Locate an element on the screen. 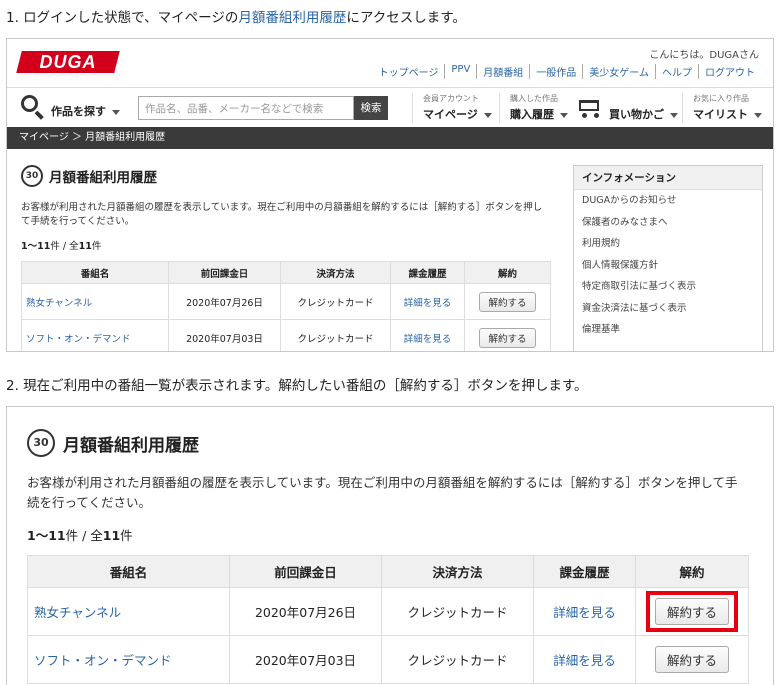  step-1-suffix: にアクセスします。 is located at coordinates (406, 18).